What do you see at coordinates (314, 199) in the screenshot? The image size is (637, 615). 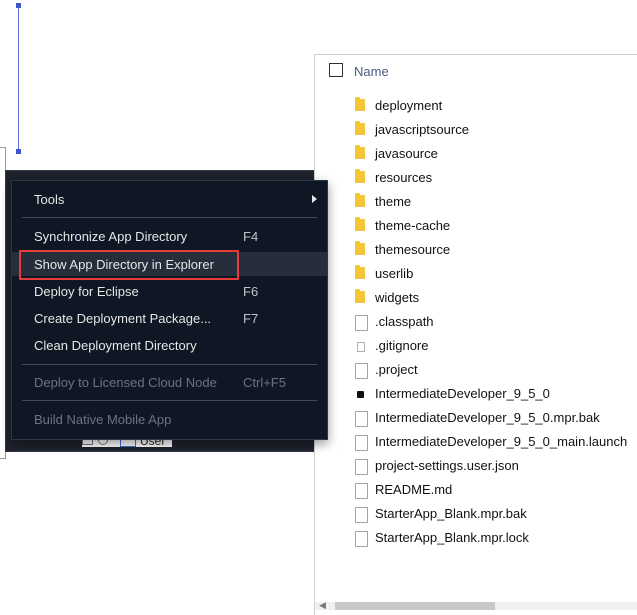 I see `submenu-arrow-icon` at bounding box center [314, 199].